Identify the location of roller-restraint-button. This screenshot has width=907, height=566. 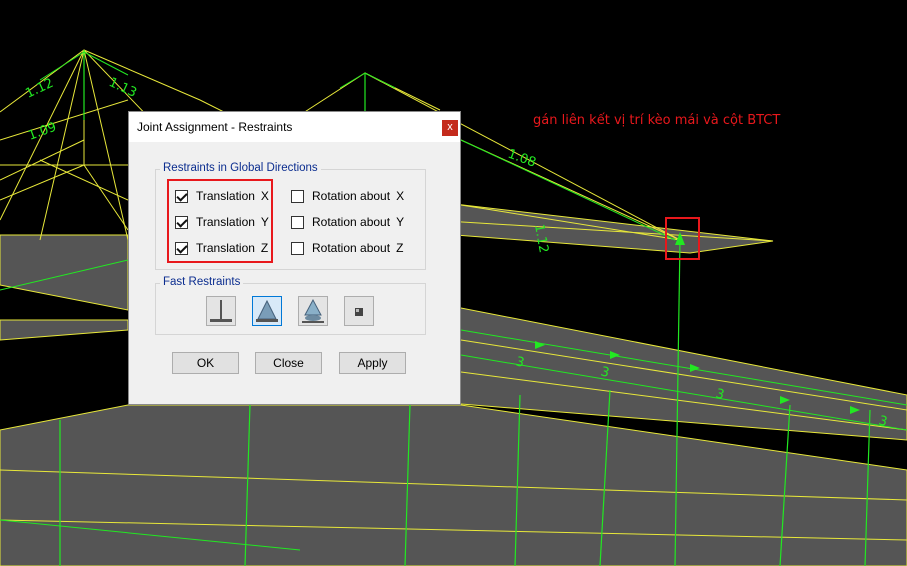
(313, 311).